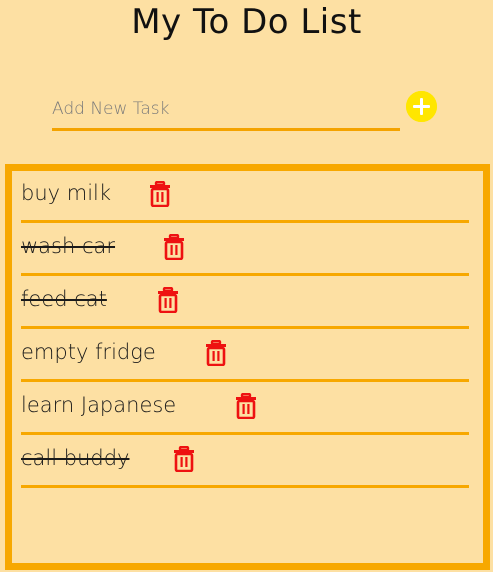 The height and width of the screenshot is (572, 493). What do you see at coordinates (245, 251) in the screenshot?
I see `list-item: wash car` at bounding box center [245, 251].